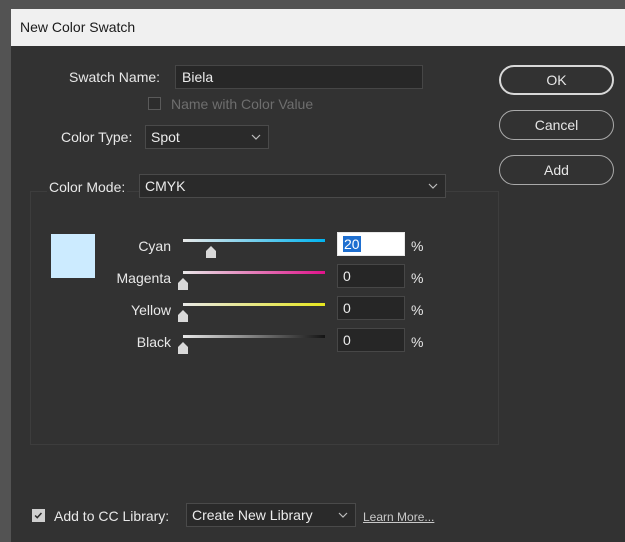  Describe the element at coordinates (115, 77) in the screenshot. I see `swatch-name-label: Swatch Name:` at that location.